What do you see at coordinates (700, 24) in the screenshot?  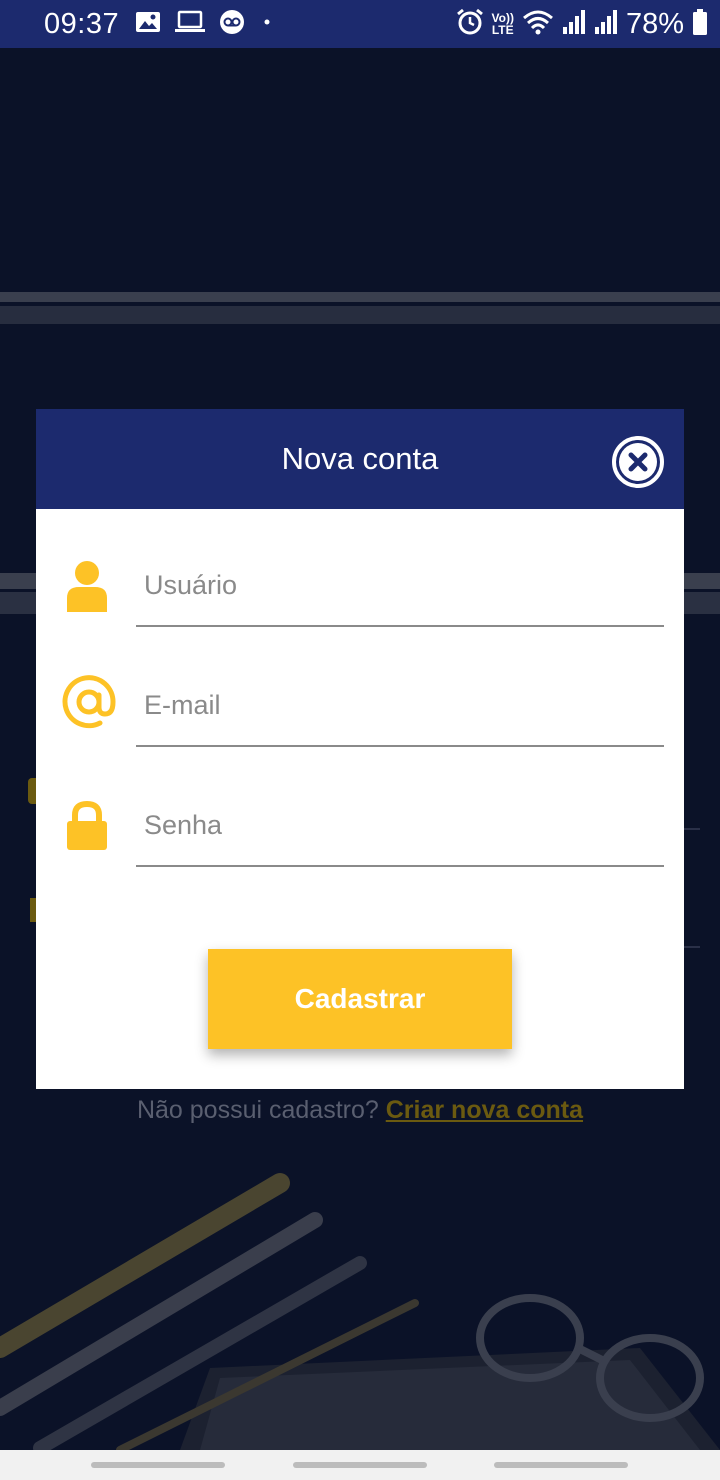 I see `battery-icon` at bounding box center [700, 24].